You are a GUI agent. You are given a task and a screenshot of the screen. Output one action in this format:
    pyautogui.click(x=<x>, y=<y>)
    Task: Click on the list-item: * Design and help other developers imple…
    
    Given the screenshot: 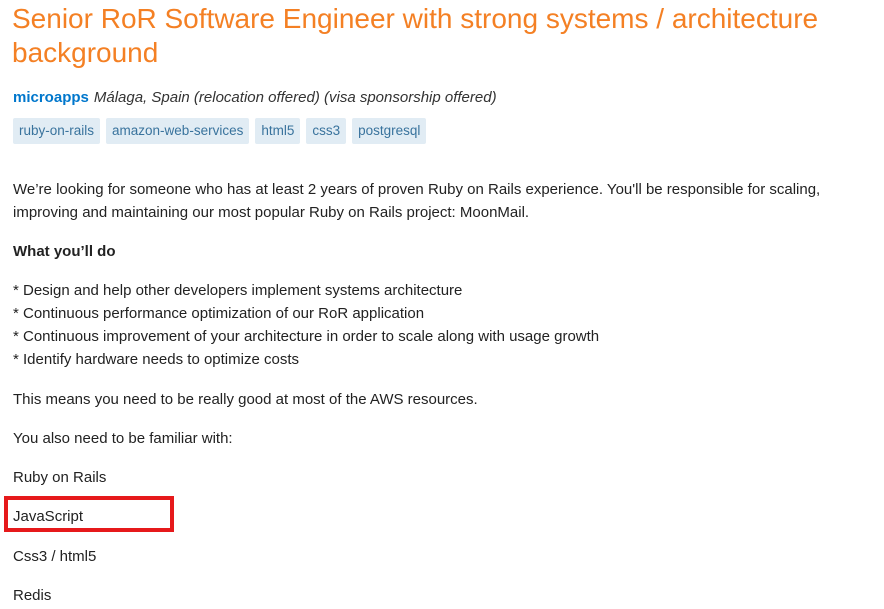 What is the action you would take?
    pyautogui.click(x=238, y=290)
    